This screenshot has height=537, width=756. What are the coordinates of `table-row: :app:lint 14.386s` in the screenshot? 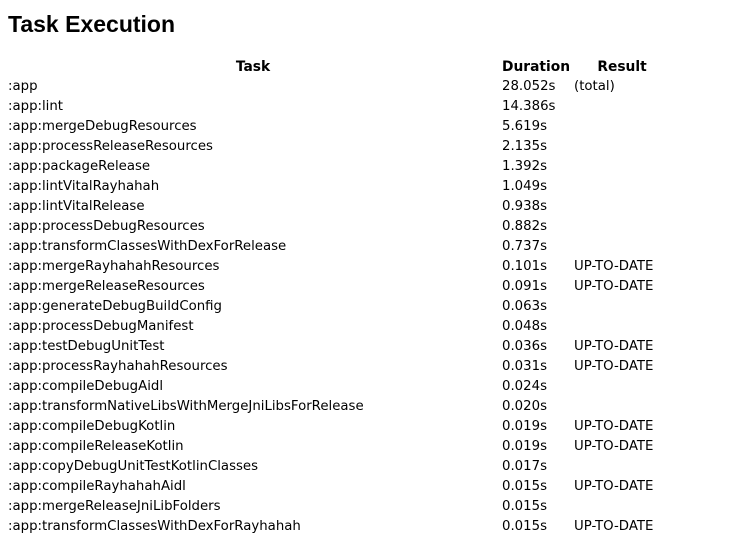 It's located at (339, 107).